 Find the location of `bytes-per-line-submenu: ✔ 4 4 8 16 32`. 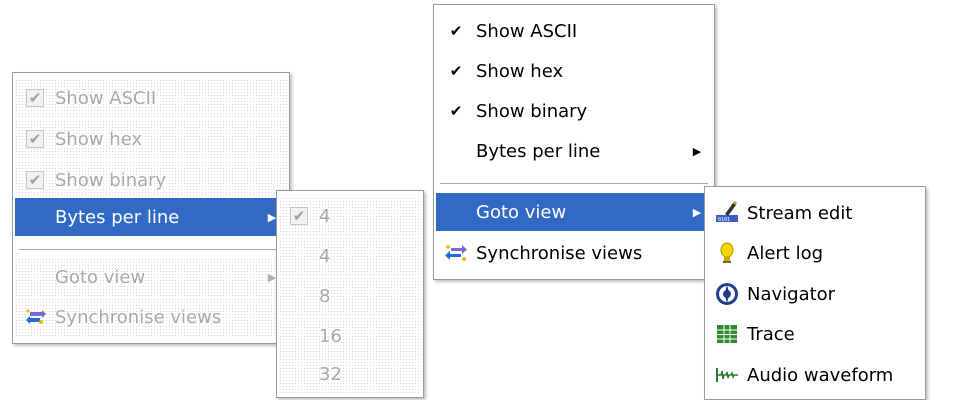

bytes-per-line-submenu: ✔ 4 4 8 16 32 is located at coordinates (350, 294).